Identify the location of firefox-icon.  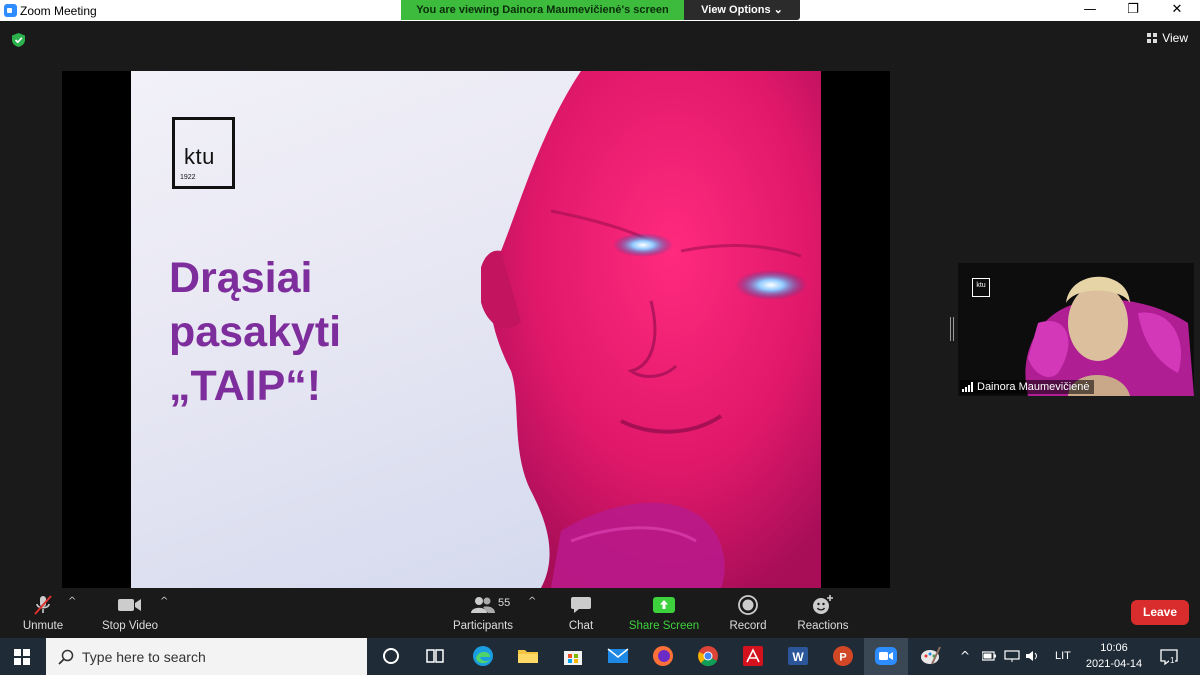
(663, 656).